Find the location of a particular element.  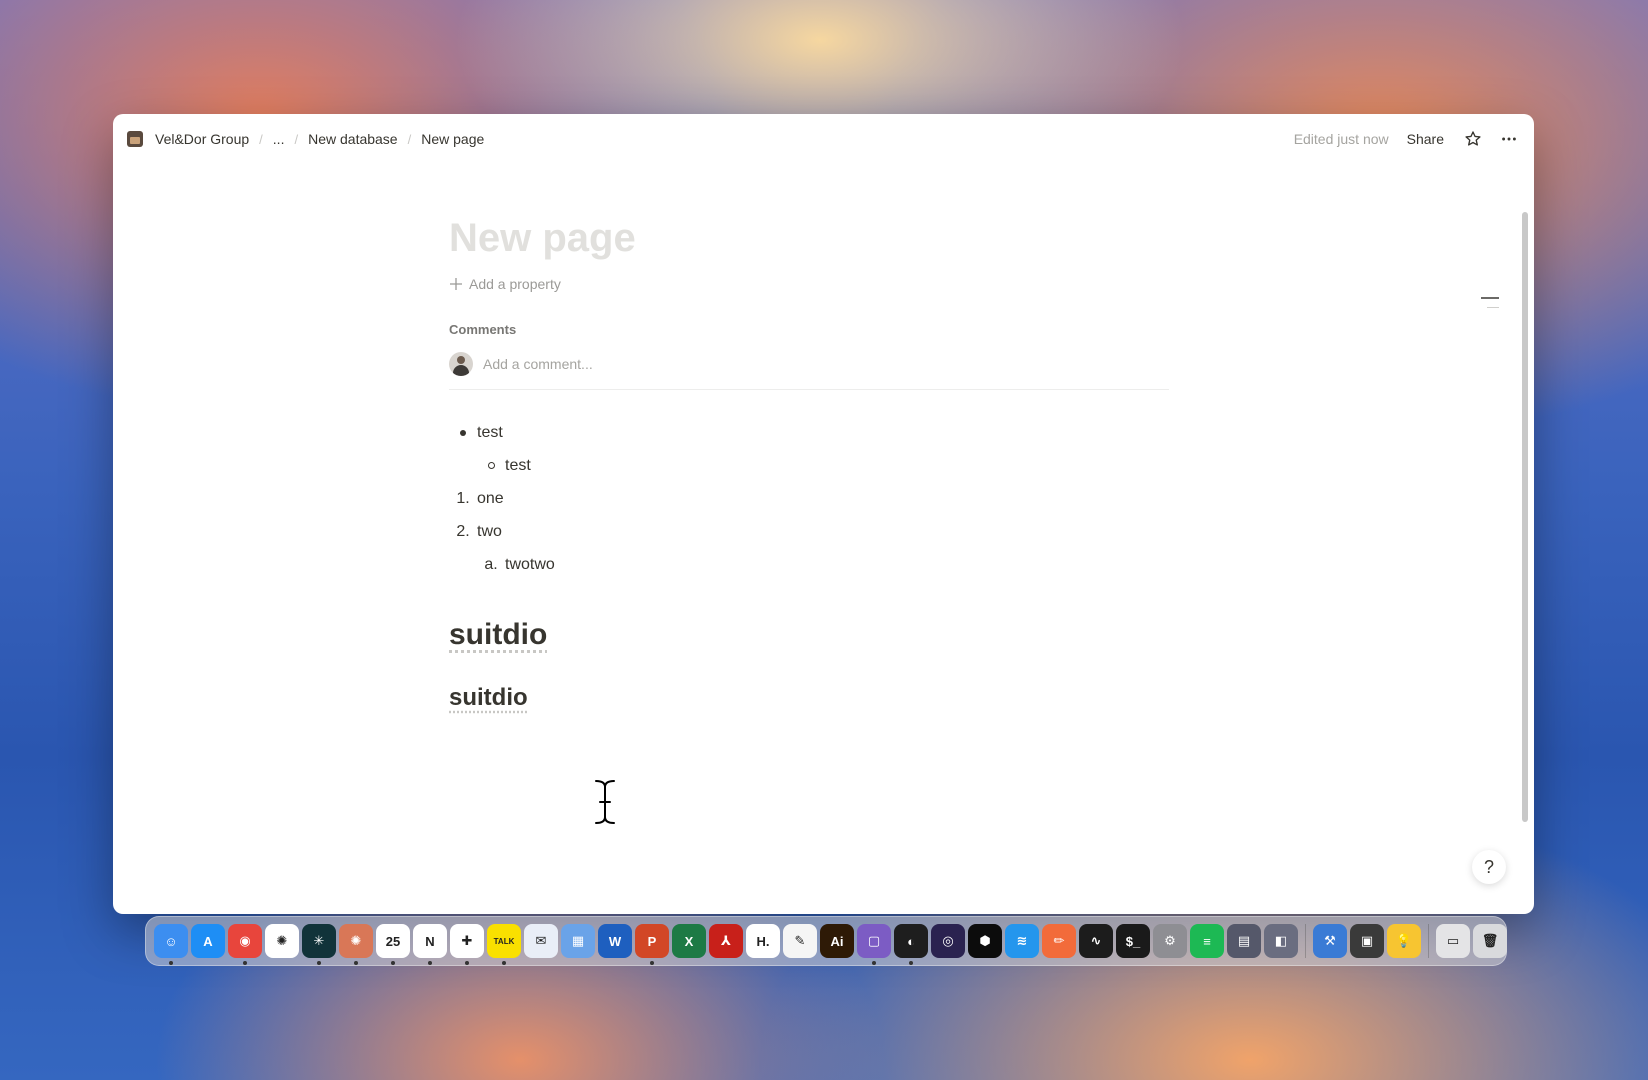

word-icon: W is located at coordinates (615, 941).